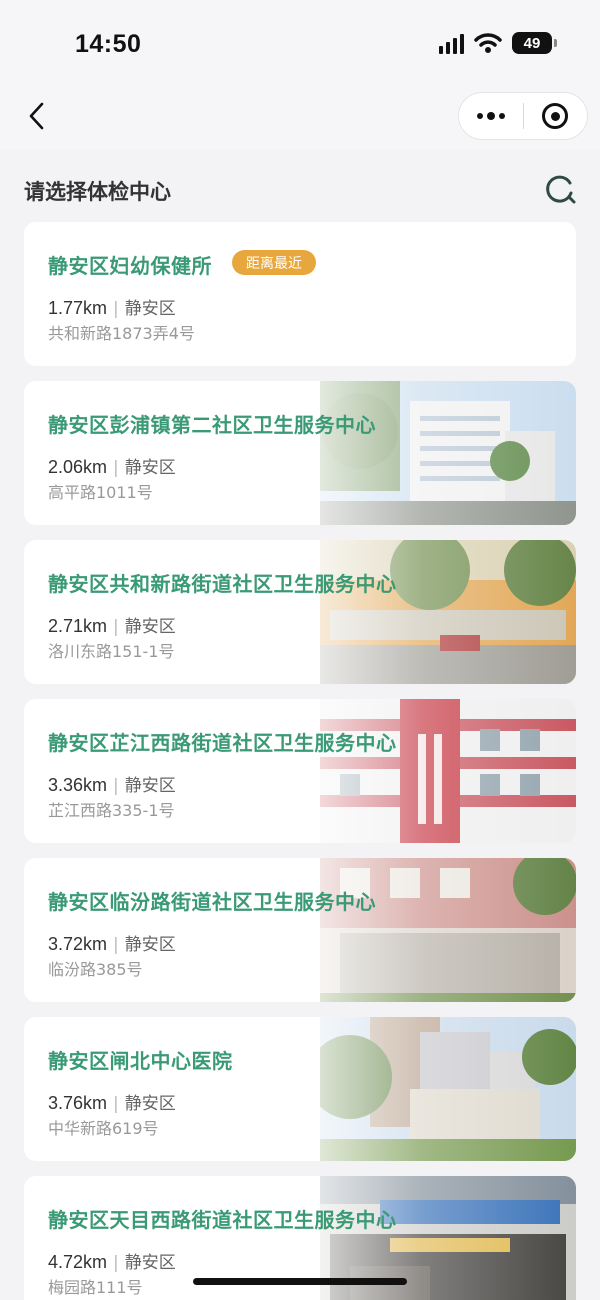 The height and width of the screenshot is (1300, 600). I want to click on chevron-left-icon, so click(36, 116).